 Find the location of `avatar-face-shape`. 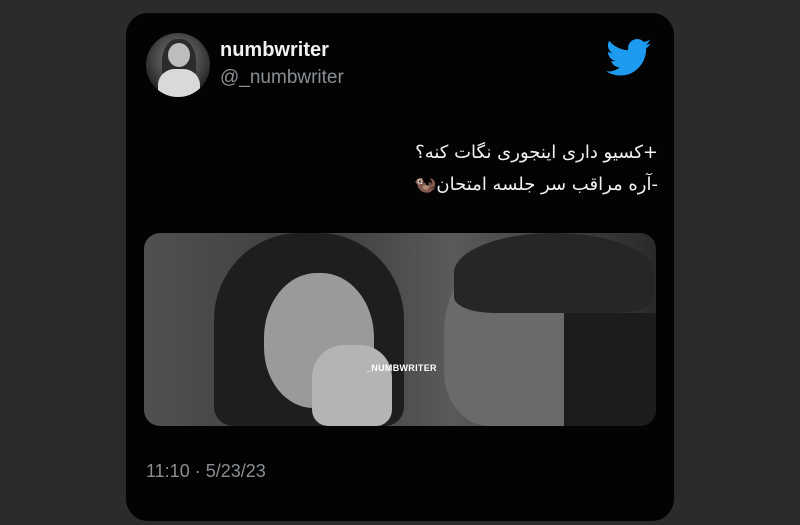

avatar-face-shape is located at coordinates (179, 55).